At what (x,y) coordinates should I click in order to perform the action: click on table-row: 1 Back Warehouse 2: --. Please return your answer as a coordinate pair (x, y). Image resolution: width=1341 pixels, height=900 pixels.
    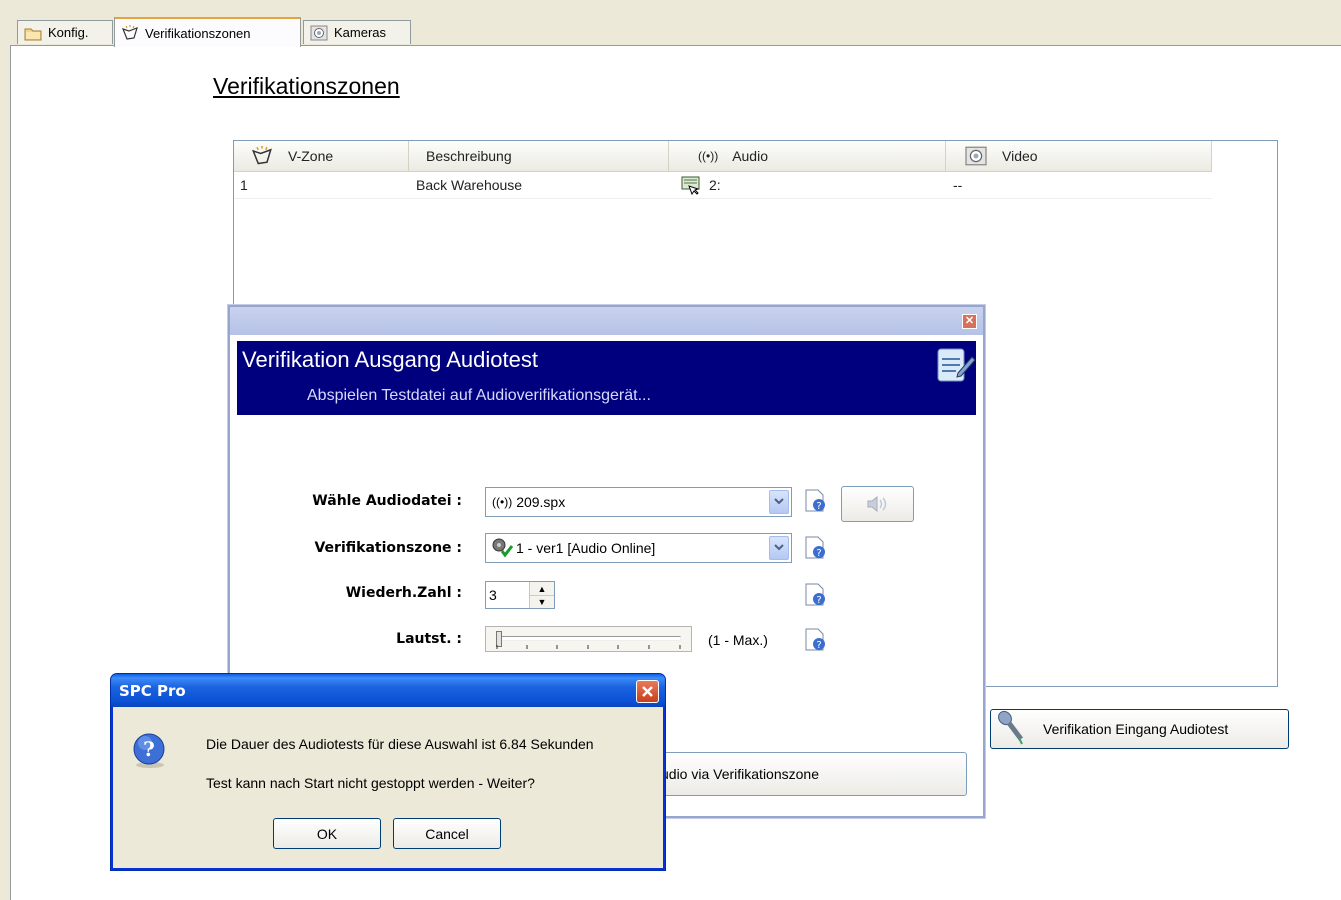
    Looking at the image, I should click on (723, 185).